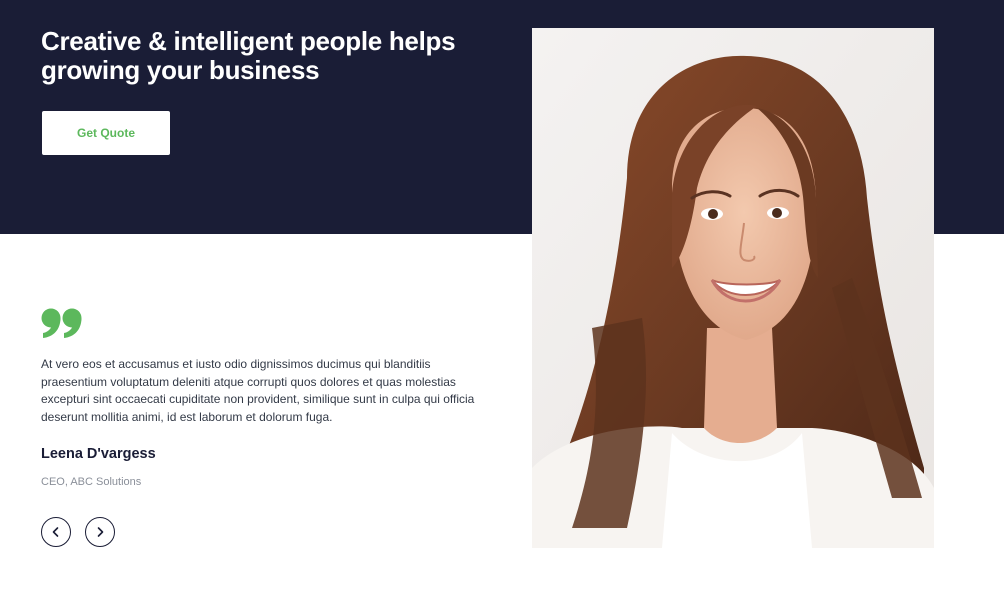  I want to click on author-role: CEO, ABC Solutions, so click(91, 482).